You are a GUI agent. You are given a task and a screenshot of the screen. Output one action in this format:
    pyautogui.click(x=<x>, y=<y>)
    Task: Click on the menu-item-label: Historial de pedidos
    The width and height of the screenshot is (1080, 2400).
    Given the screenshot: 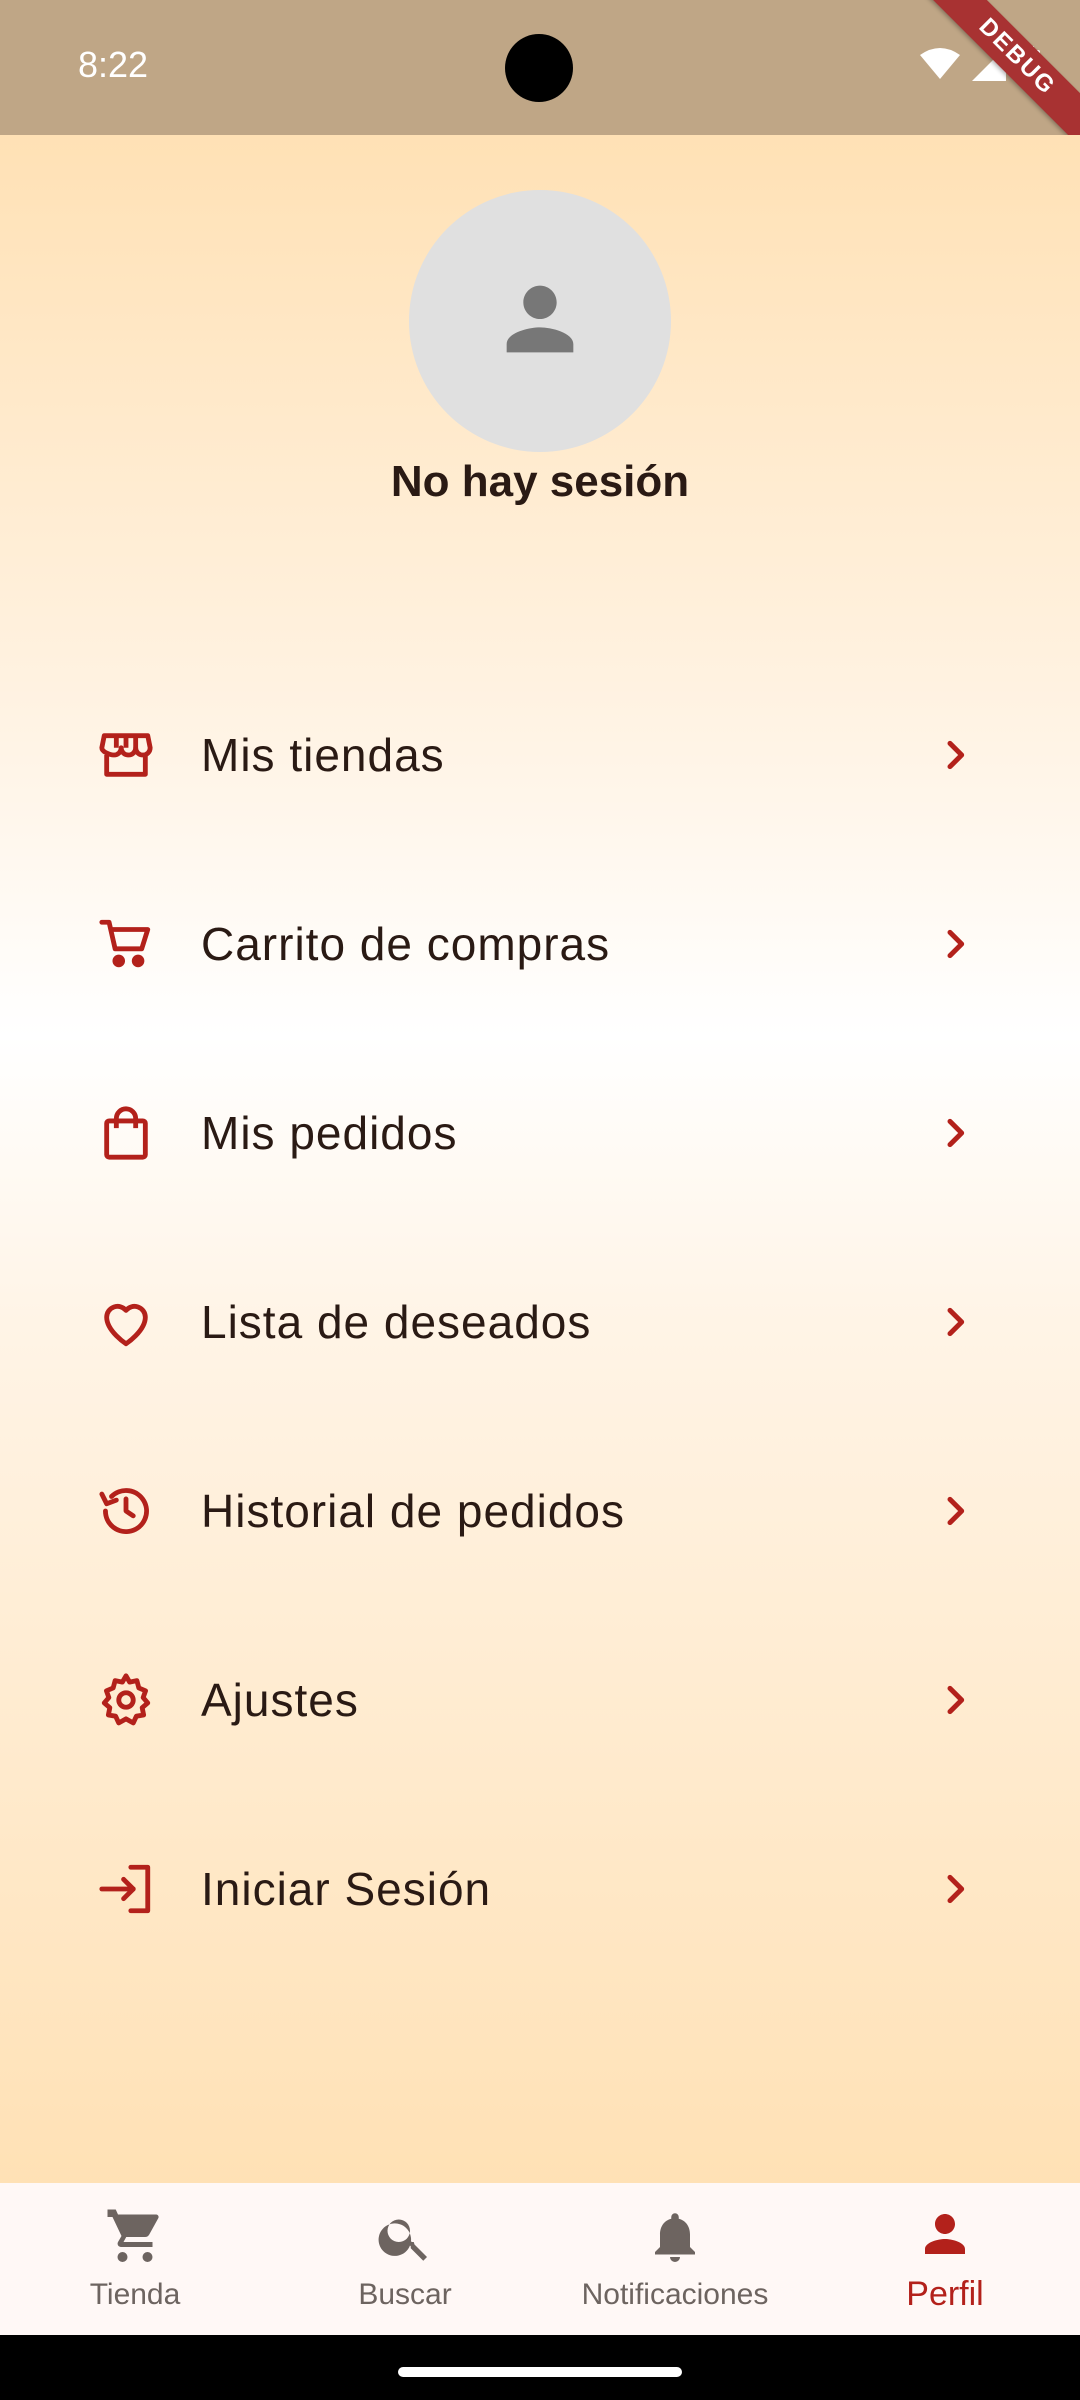 What is the action you would take?
    pyautogui.click(x=413, y=1510)
    